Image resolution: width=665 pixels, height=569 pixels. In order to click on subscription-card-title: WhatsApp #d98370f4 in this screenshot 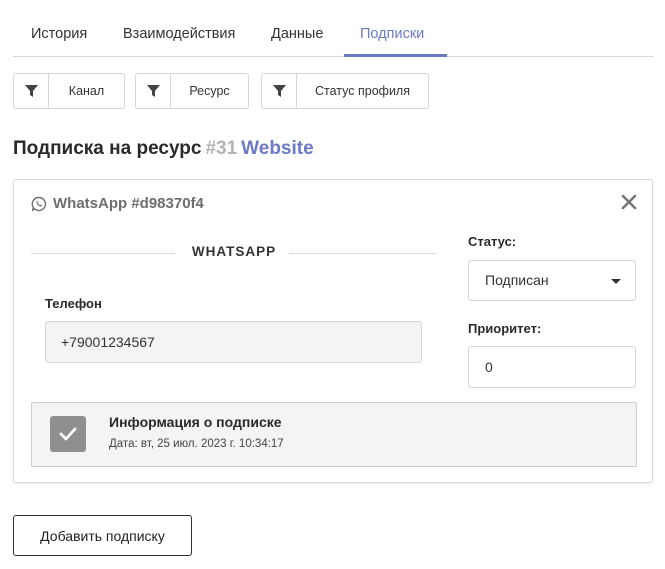, I will do `click(117, 203)`.